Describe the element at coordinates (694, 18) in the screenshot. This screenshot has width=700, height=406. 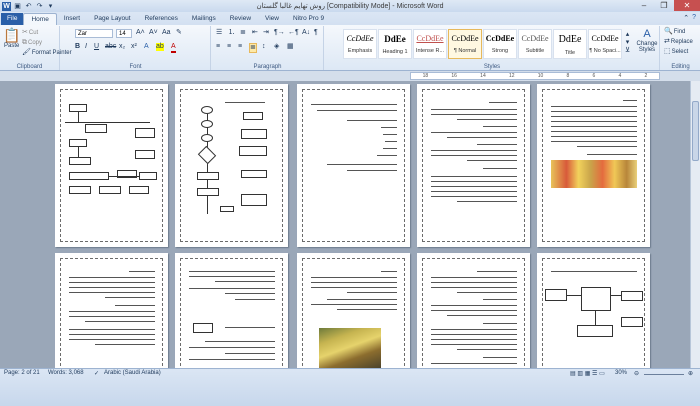
I see `help-icon: ?` at that location.